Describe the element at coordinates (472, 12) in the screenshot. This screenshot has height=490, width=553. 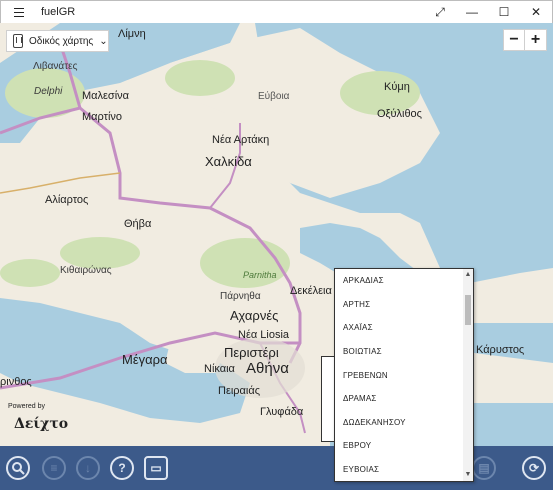
I see `minimize-button: —` at that location.